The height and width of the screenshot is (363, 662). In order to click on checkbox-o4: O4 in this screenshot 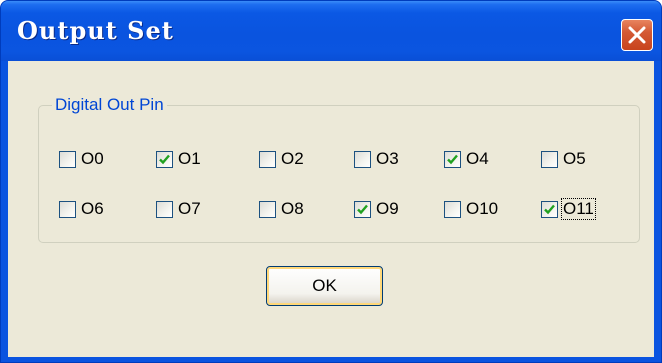, I will do `click(467, 159)`.